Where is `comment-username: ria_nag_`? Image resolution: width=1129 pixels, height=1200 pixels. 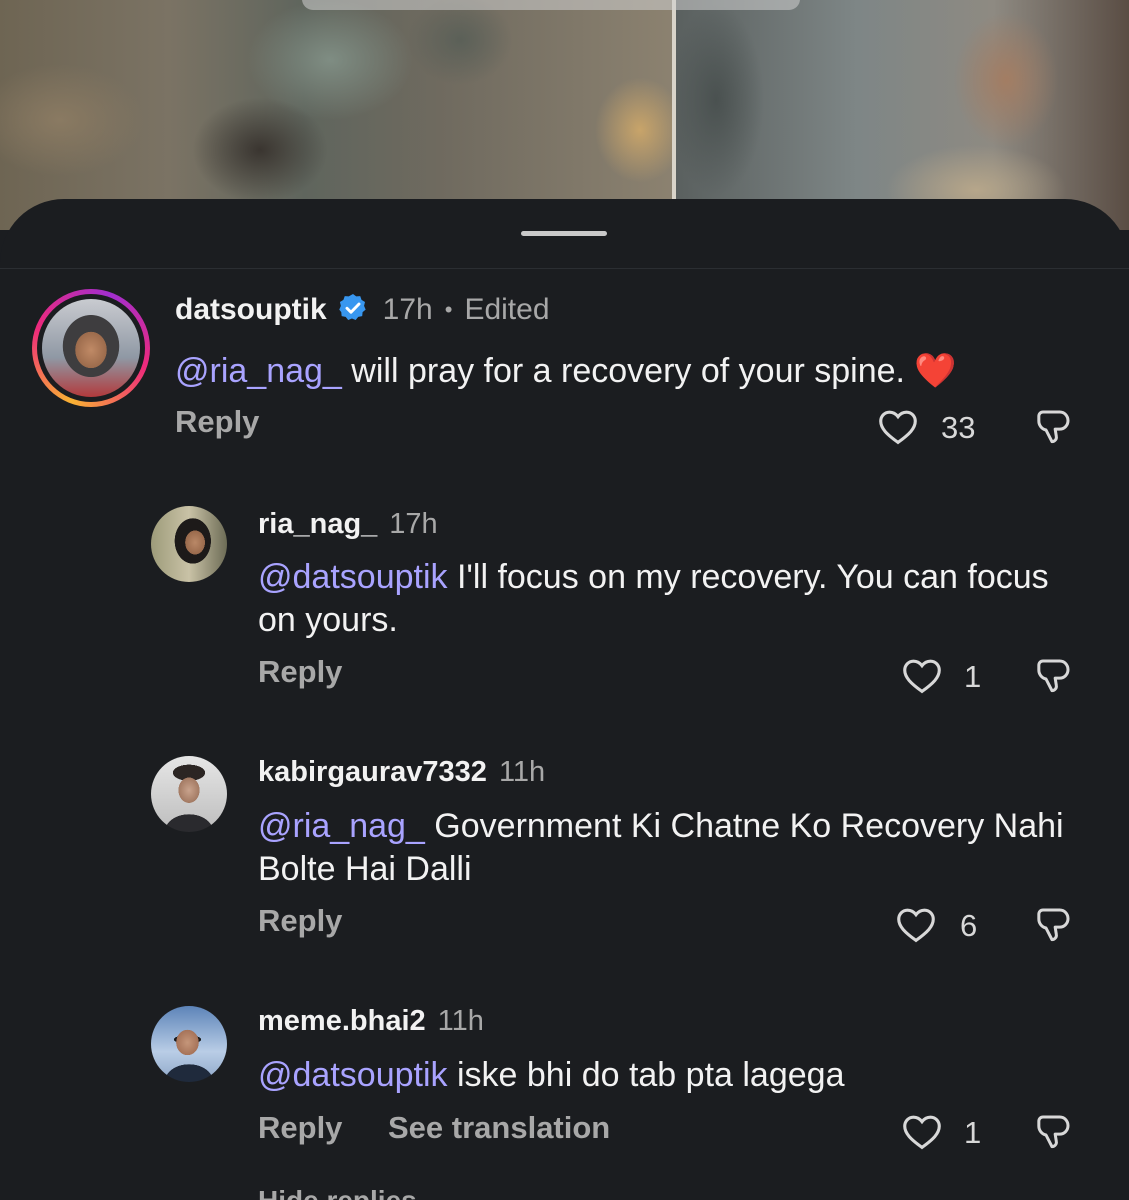 comment-username: ria_nag_ is located at coordinates (317, 524).